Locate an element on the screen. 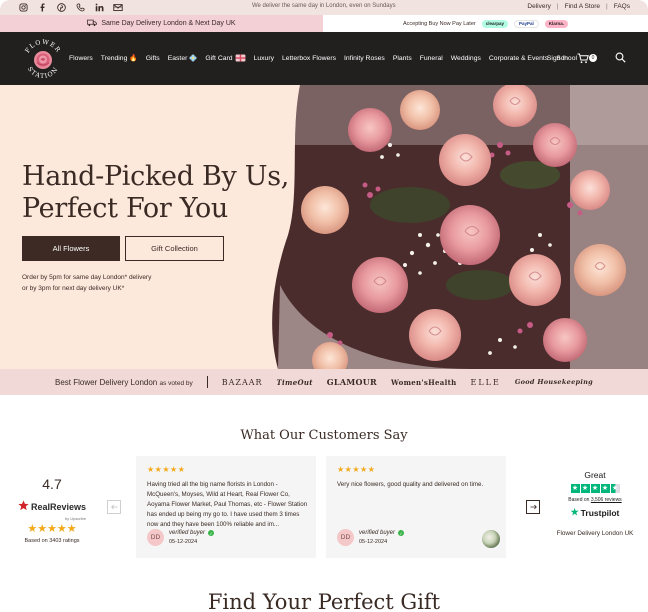  trustpilot-review-count: Based on 3,506 reviews is located at coordinates (595, 500).